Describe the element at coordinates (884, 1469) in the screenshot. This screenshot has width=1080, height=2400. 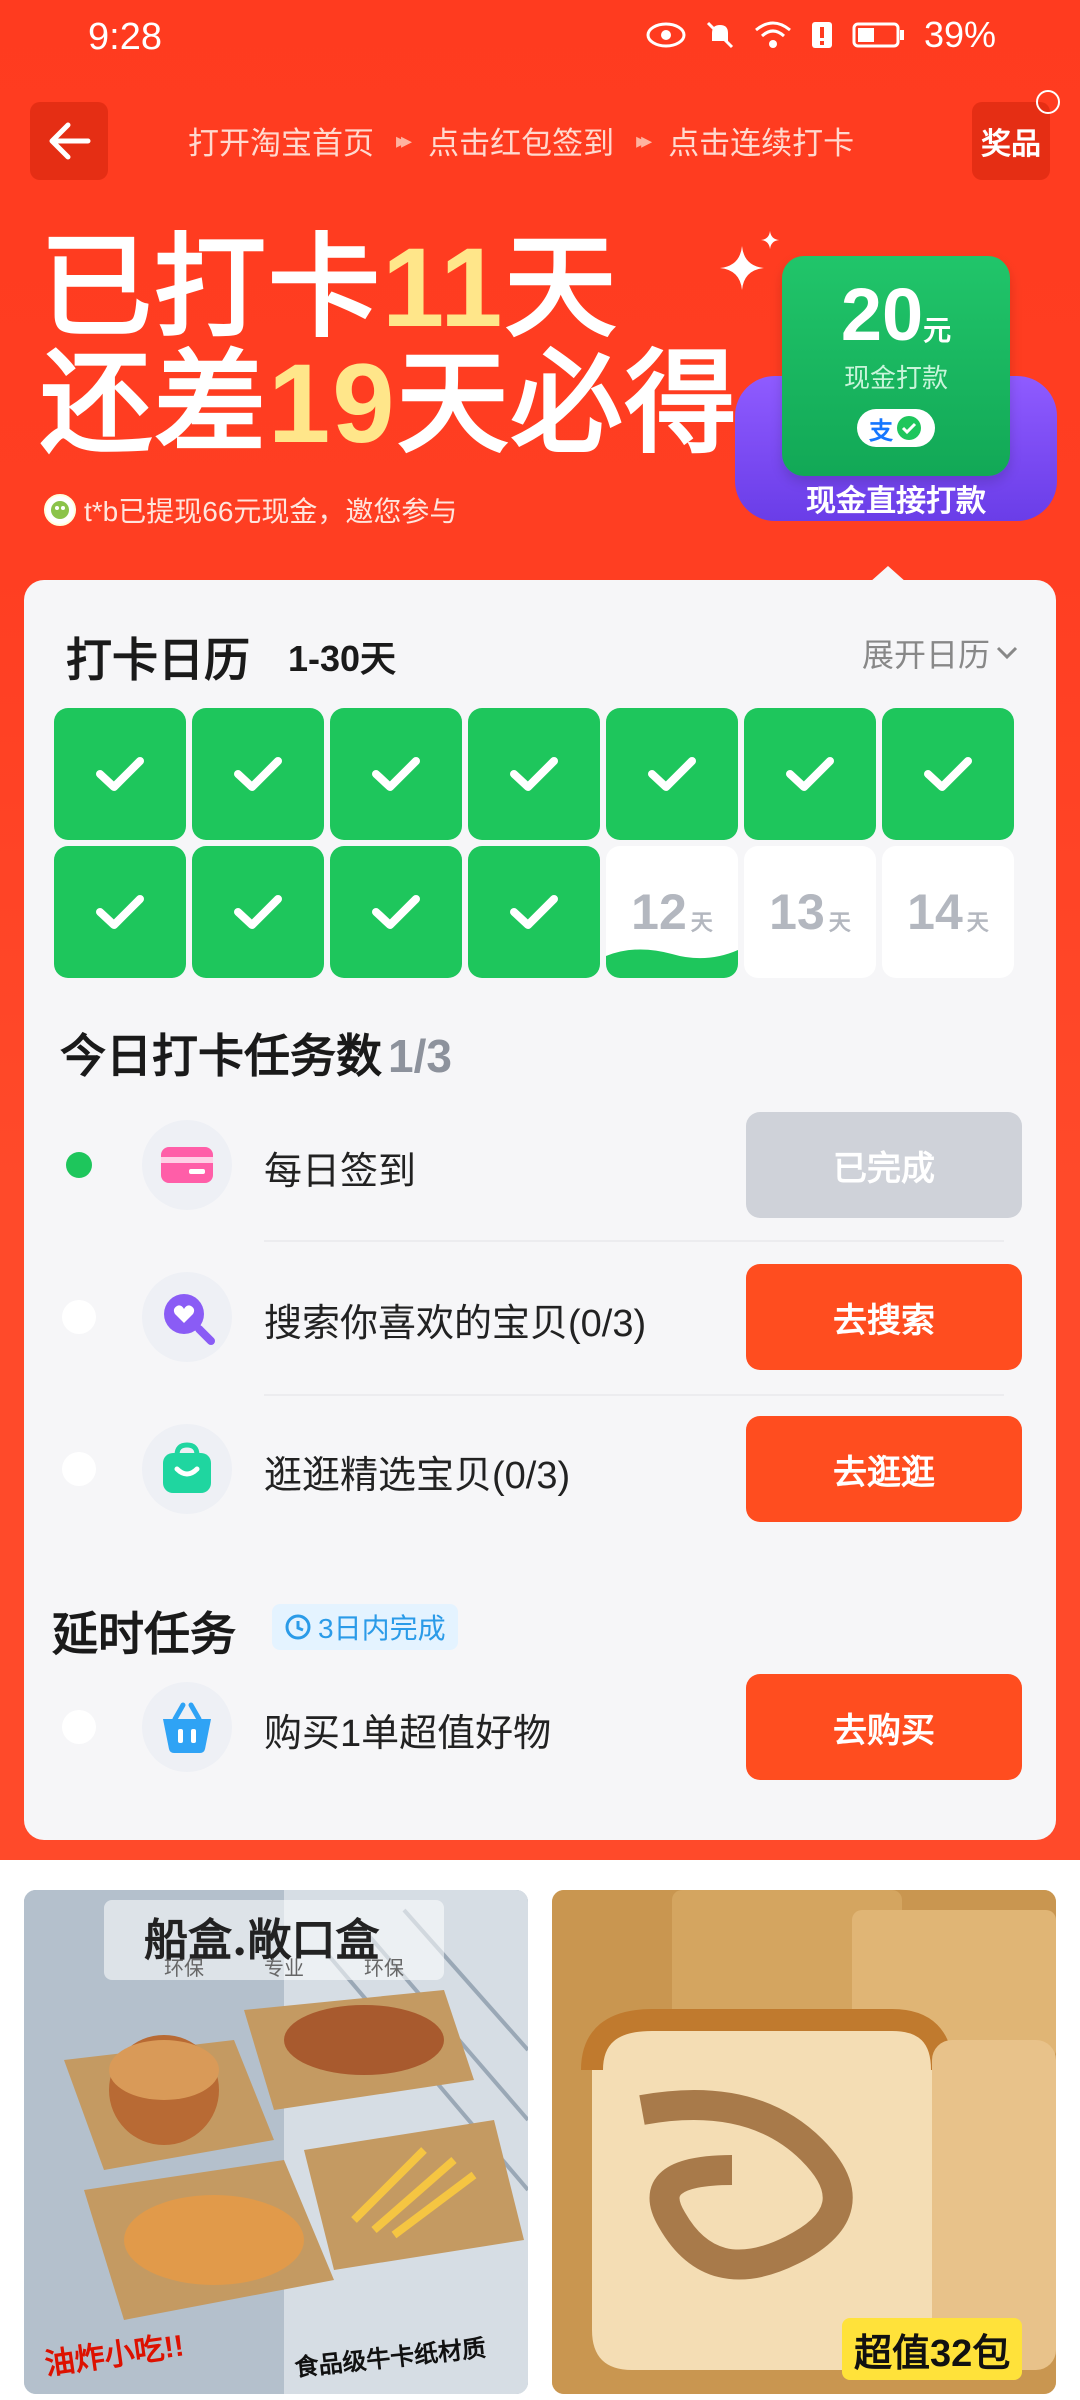
I see `go-browse-button: 去逛逛` at that location.